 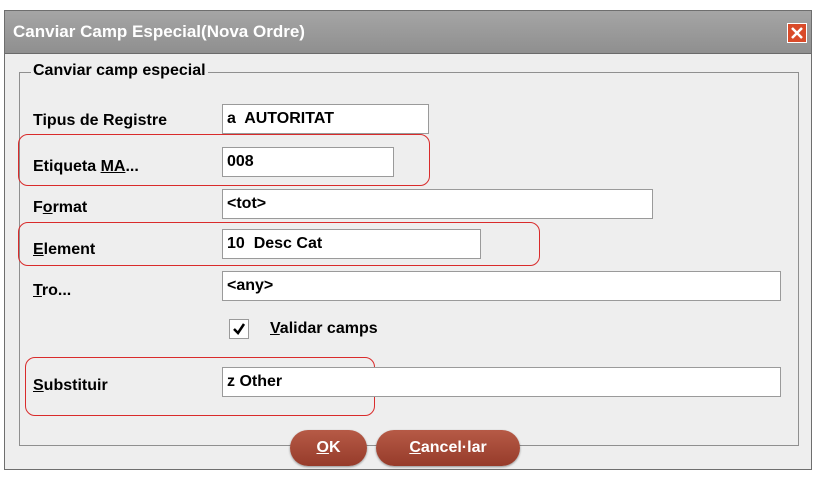 I want to click on record-type-label: Tipus de Registre, so click(x=100, y=120).